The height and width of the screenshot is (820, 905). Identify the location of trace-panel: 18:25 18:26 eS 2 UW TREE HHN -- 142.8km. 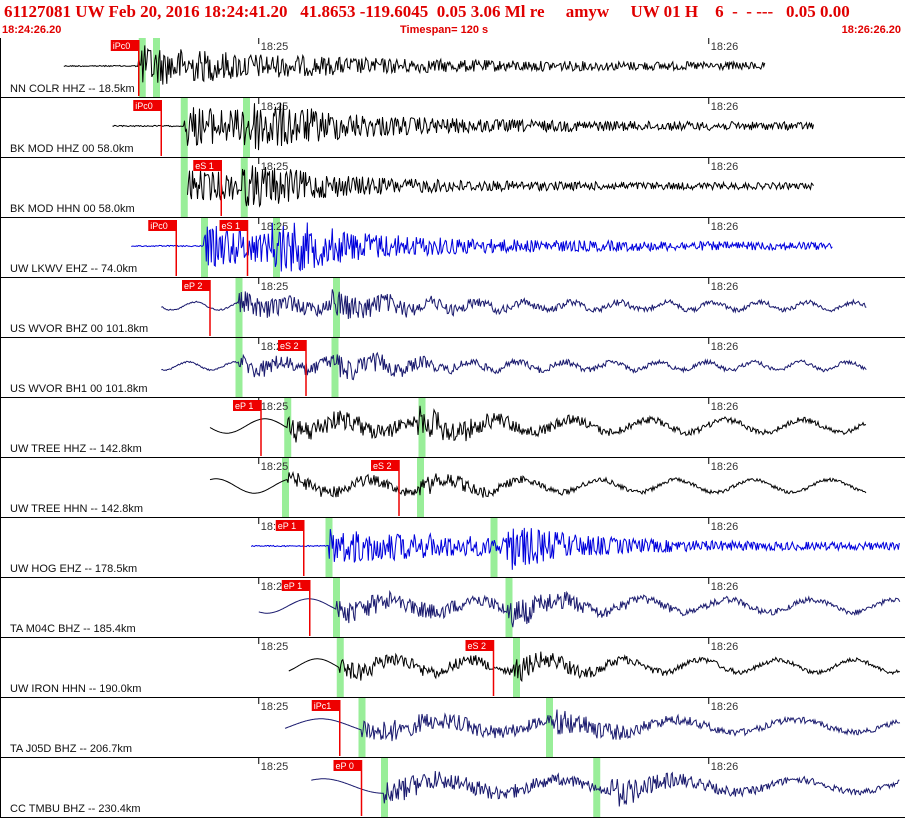
(452, 488).